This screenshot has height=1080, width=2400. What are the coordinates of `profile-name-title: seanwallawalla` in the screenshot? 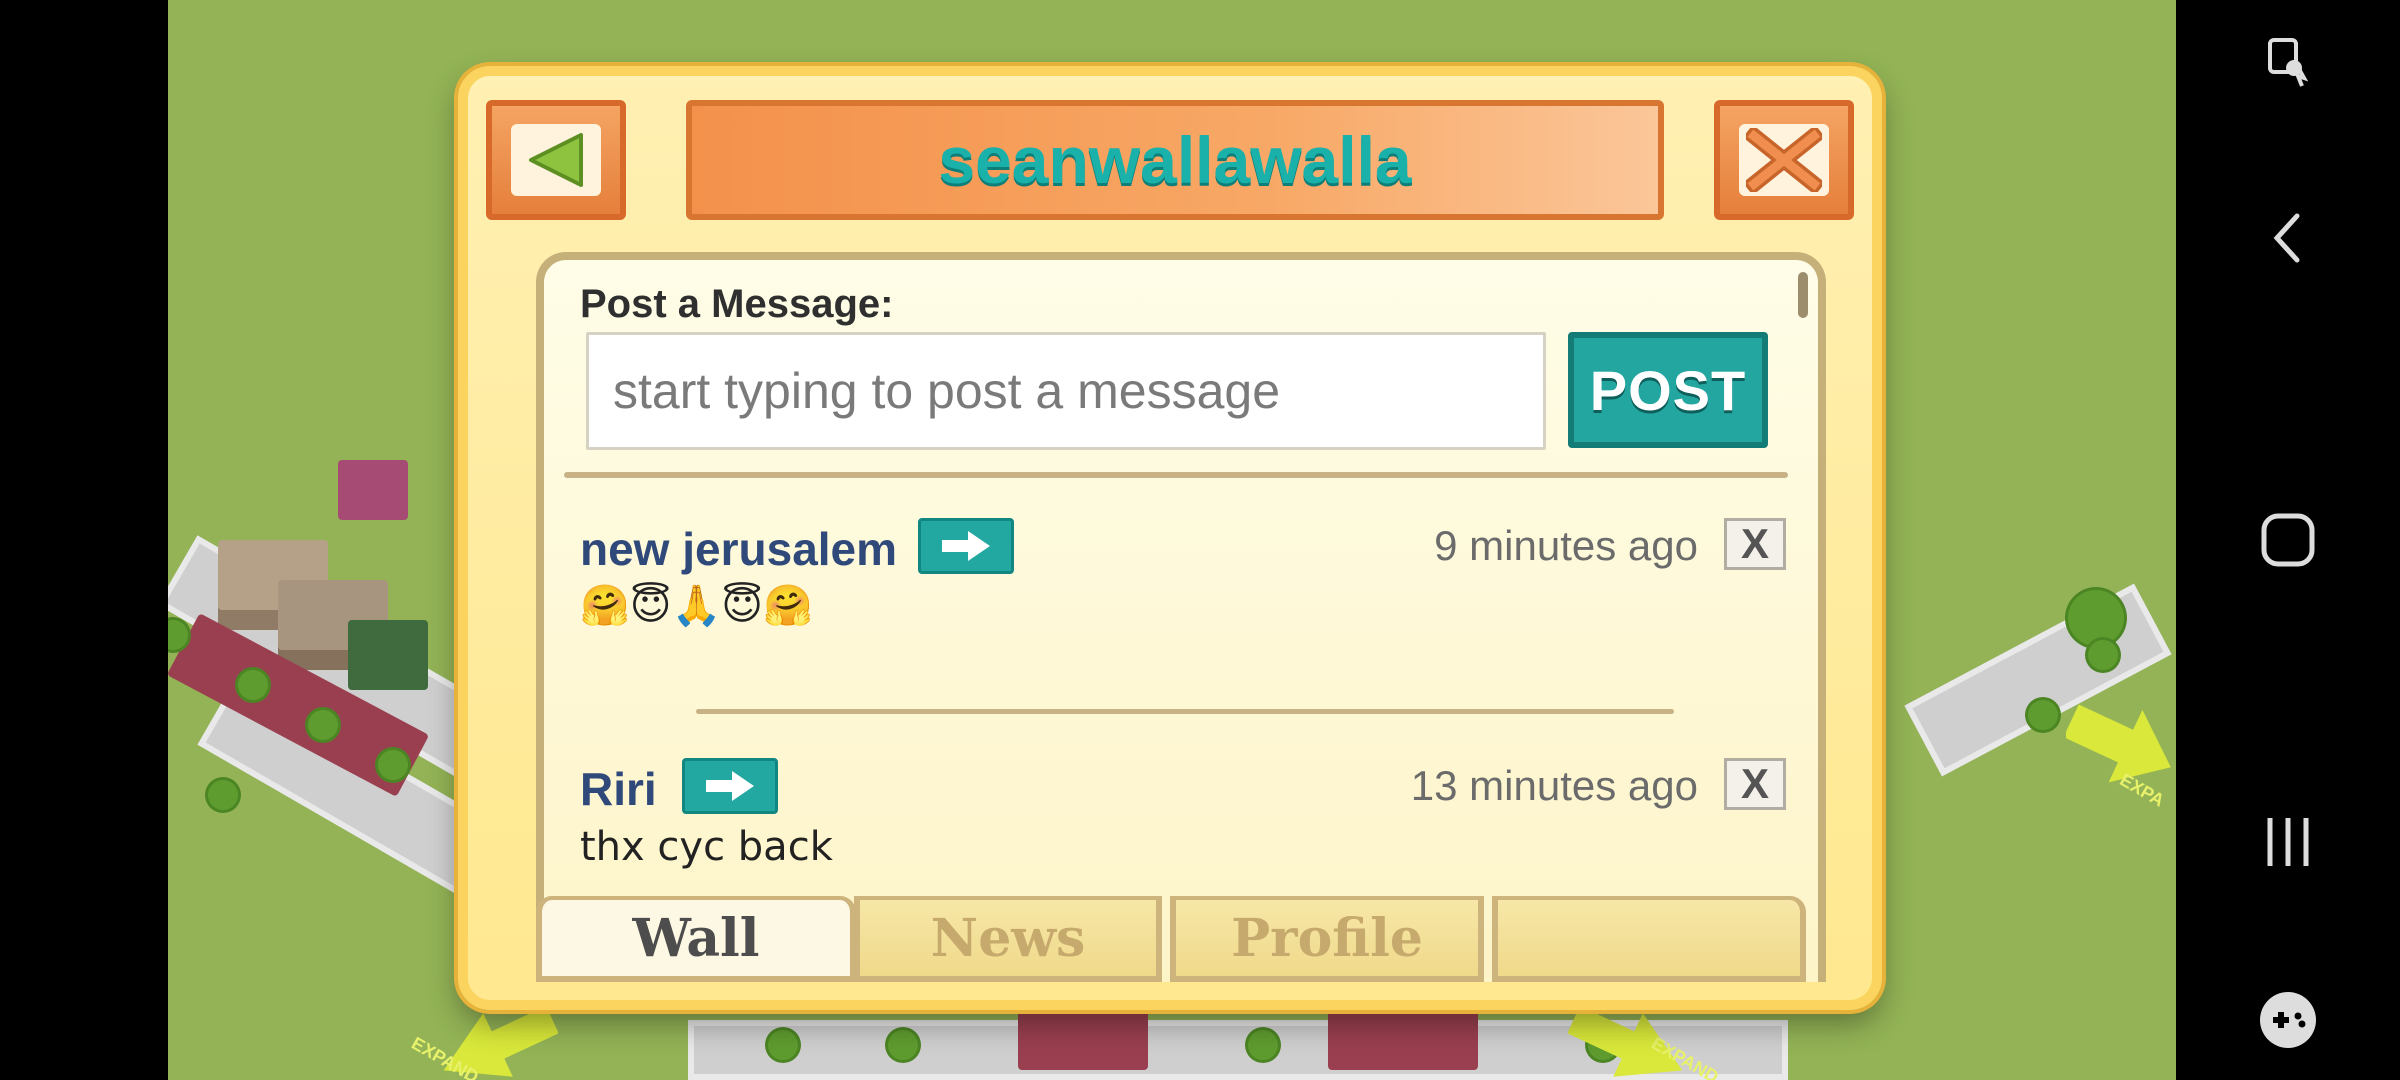 It's located at (1175, 160).